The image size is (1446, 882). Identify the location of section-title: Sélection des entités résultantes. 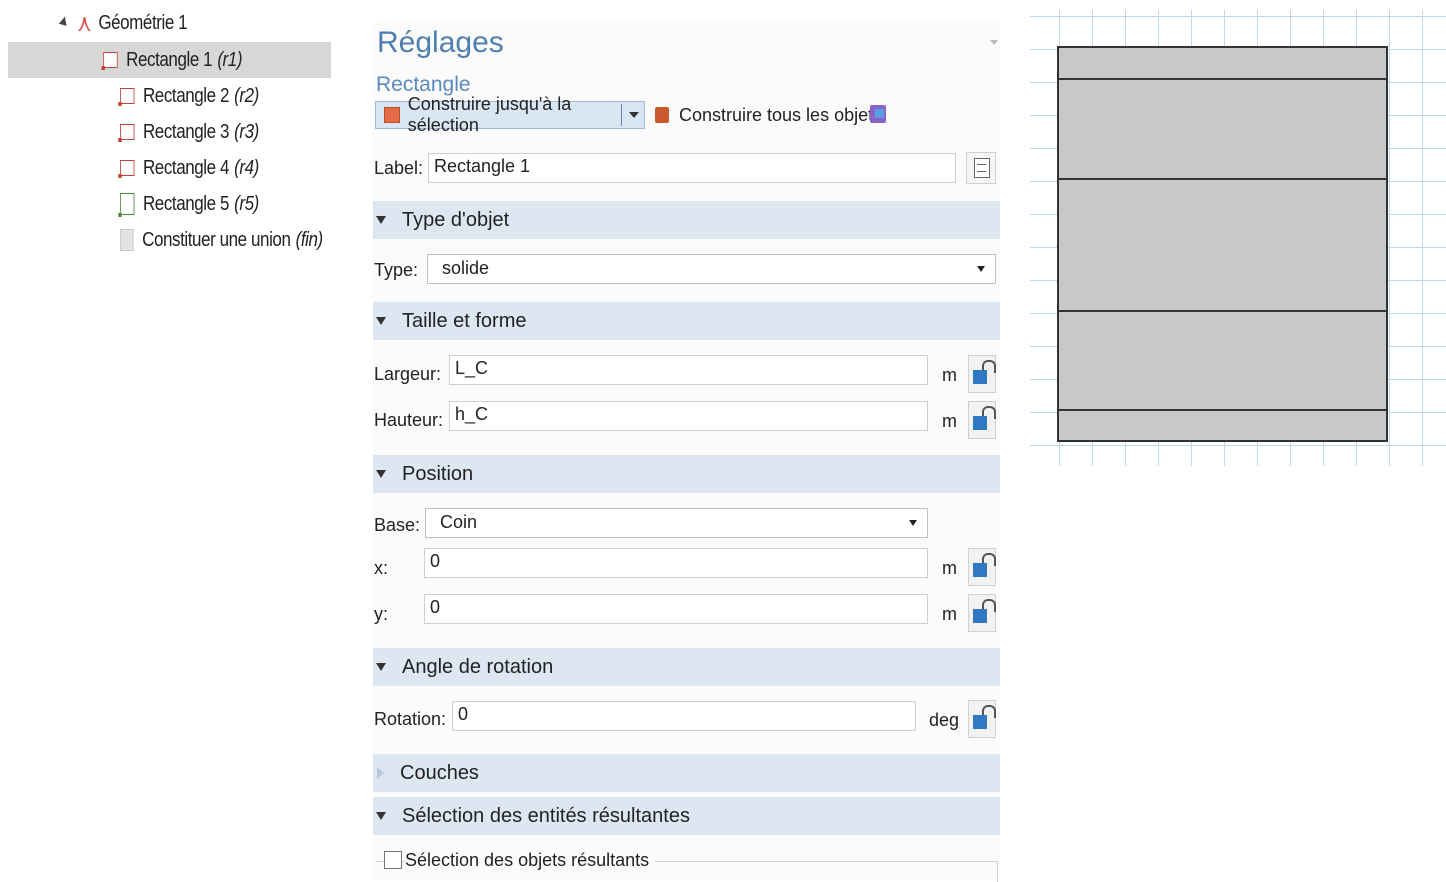
(546, 815).